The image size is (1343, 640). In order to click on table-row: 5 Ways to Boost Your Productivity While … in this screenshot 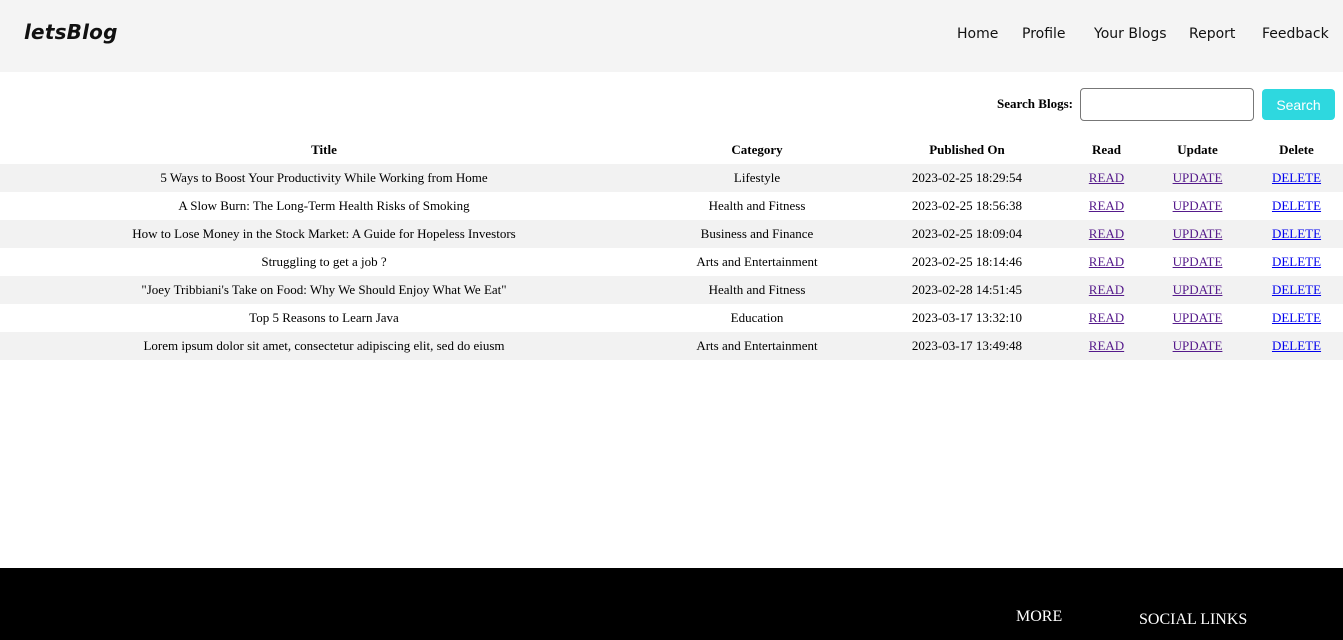, I will do `click(671, 178)`.